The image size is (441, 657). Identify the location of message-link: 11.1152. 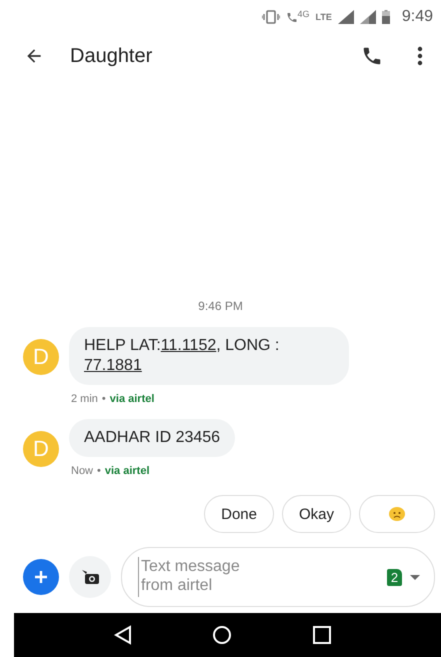
(188, 345).